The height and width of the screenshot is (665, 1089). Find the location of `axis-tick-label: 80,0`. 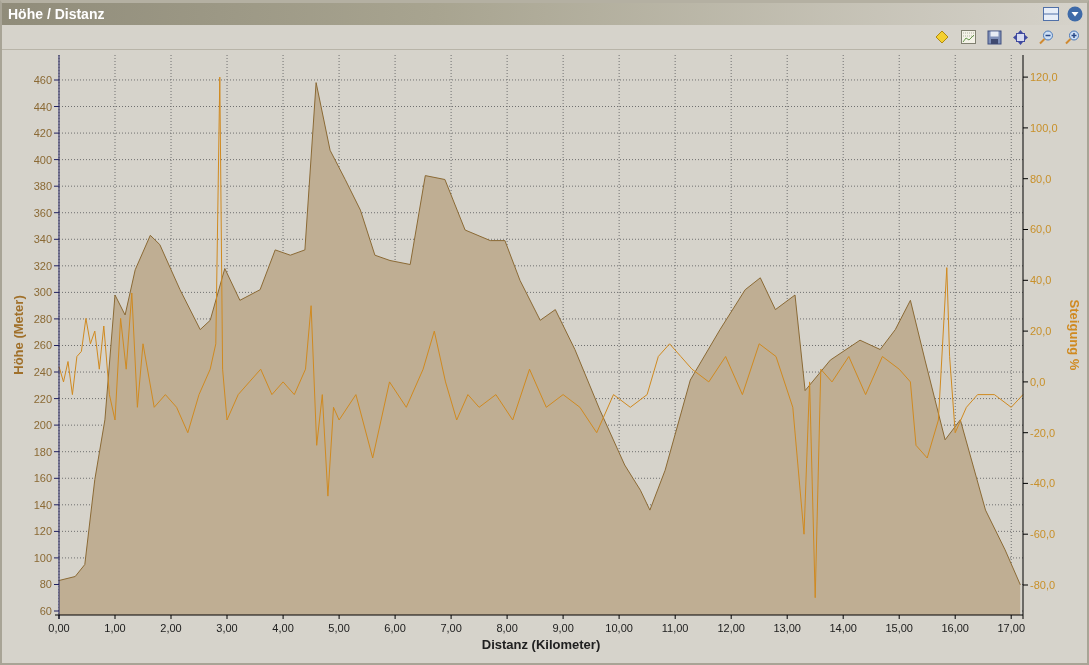

axis-tick-label: 80,0 is located at coordinates (1041, 178).